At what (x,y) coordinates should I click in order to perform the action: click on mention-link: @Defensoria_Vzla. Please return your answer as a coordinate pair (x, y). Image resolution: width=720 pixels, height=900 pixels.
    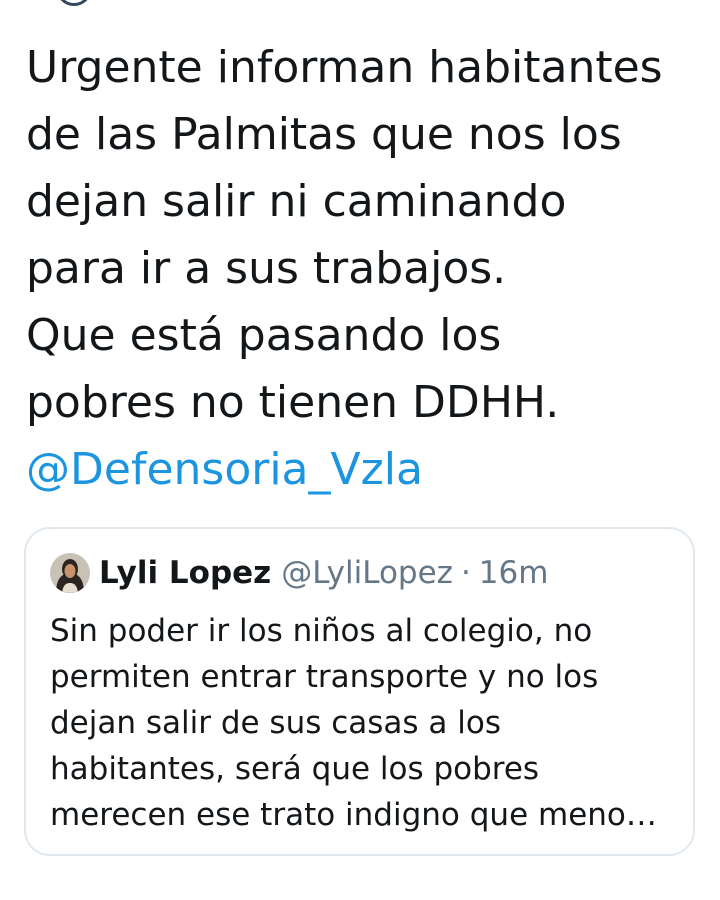
    Looking at the image, I should click on (371, 469).